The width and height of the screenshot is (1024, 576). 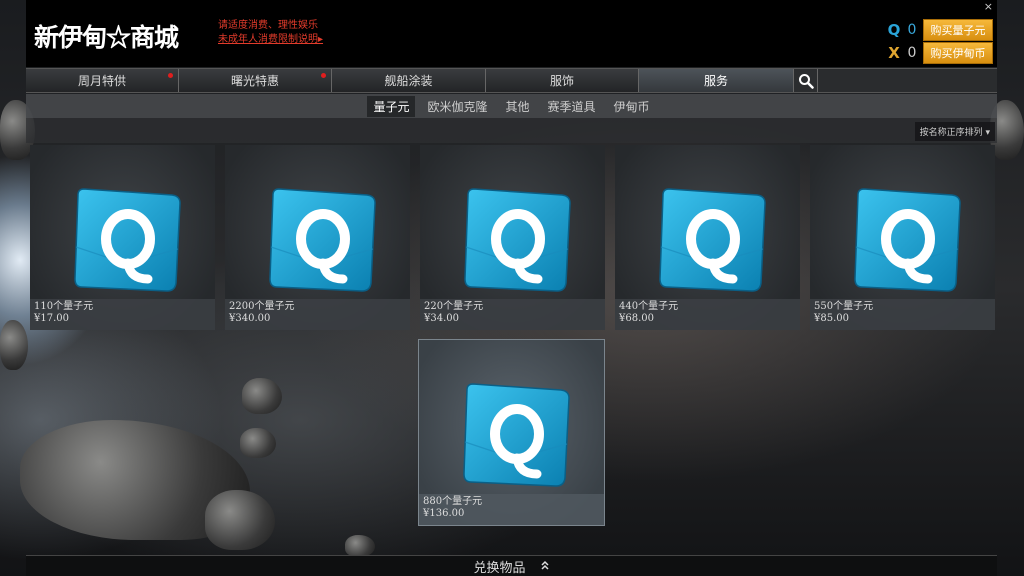 I want to click on minor-consumption-link: 未成年人消费限制说明▸, so click(x=270, y=40).